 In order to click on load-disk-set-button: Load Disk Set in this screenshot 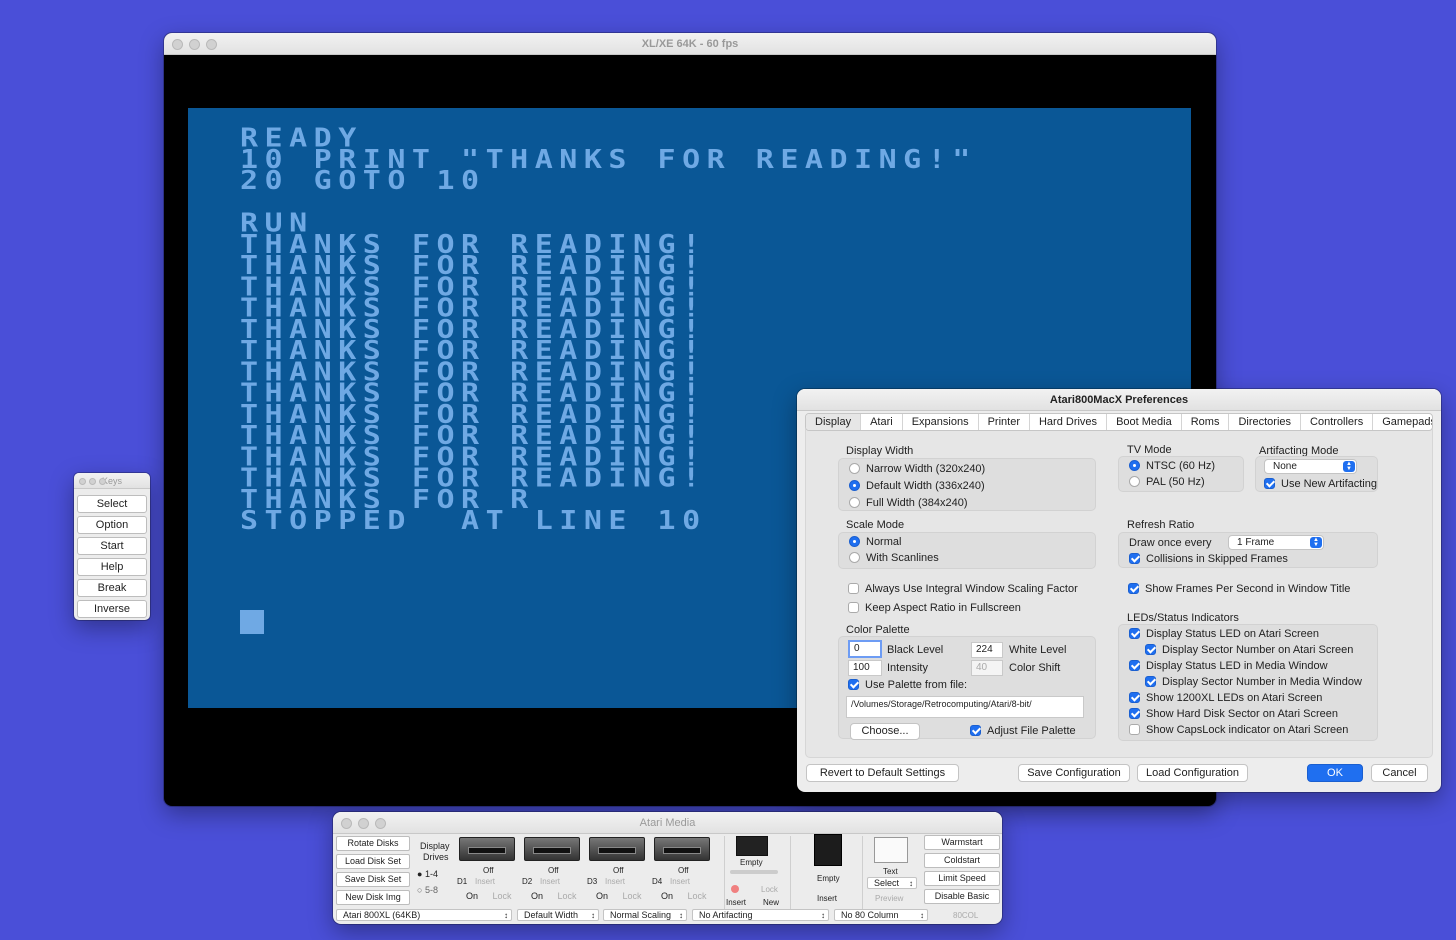, I will do `click(373, 861)`.